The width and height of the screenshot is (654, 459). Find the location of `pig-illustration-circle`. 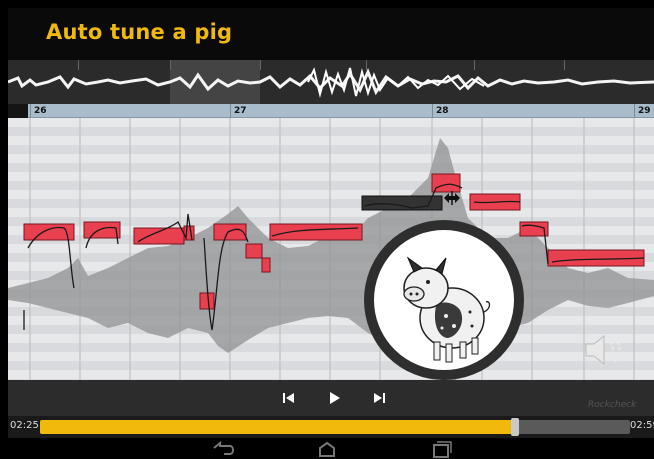

pig-illustration-circle is located at coordinates (444, 300).